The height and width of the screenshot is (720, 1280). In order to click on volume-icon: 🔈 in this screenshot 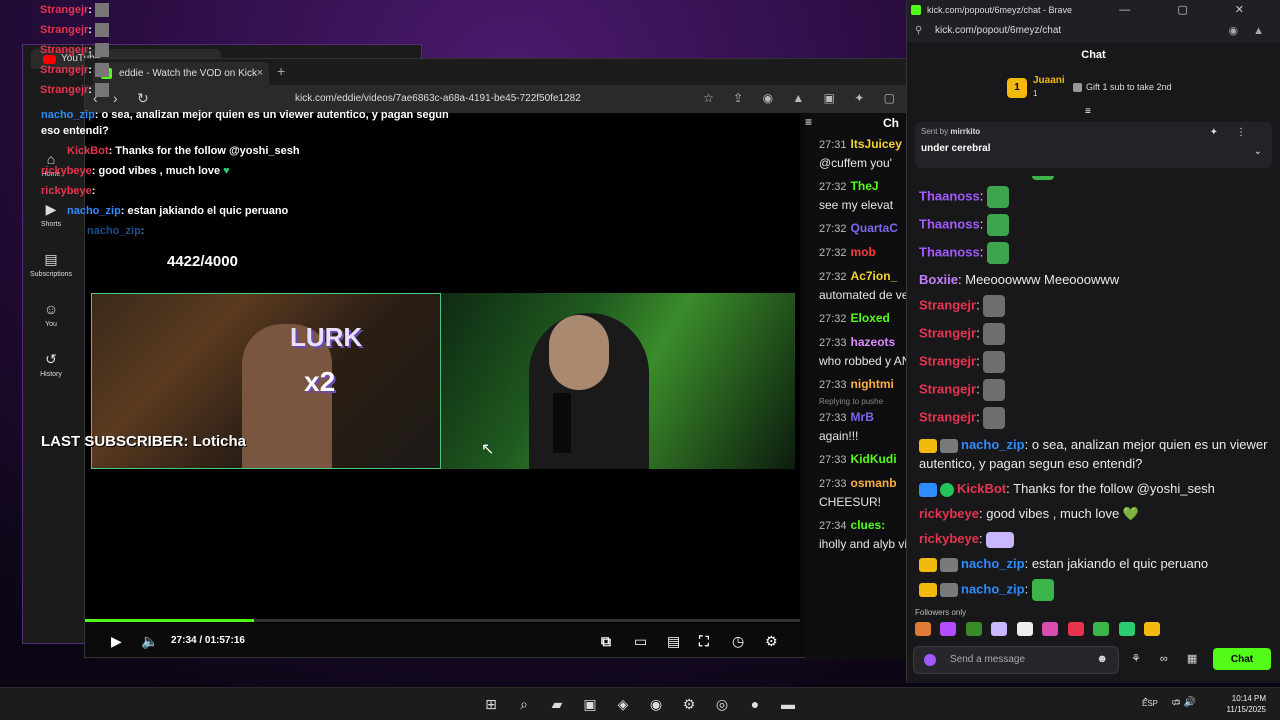, I will do `click(149, 641)`.